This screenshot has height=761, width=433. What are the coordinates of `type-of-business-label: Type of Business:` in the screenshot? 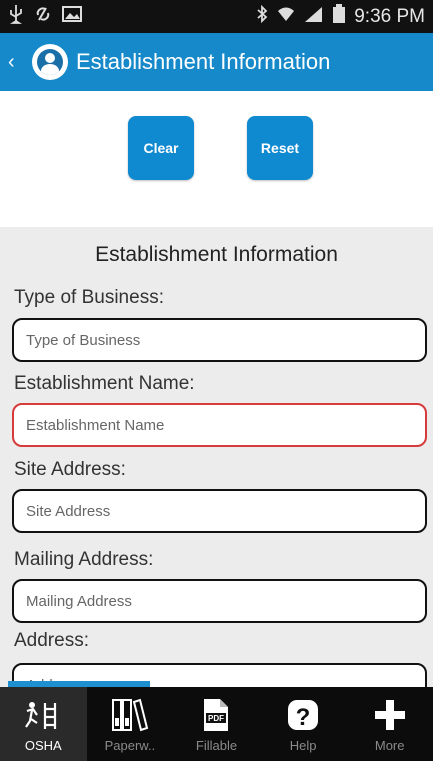 It's located at (89, 297).